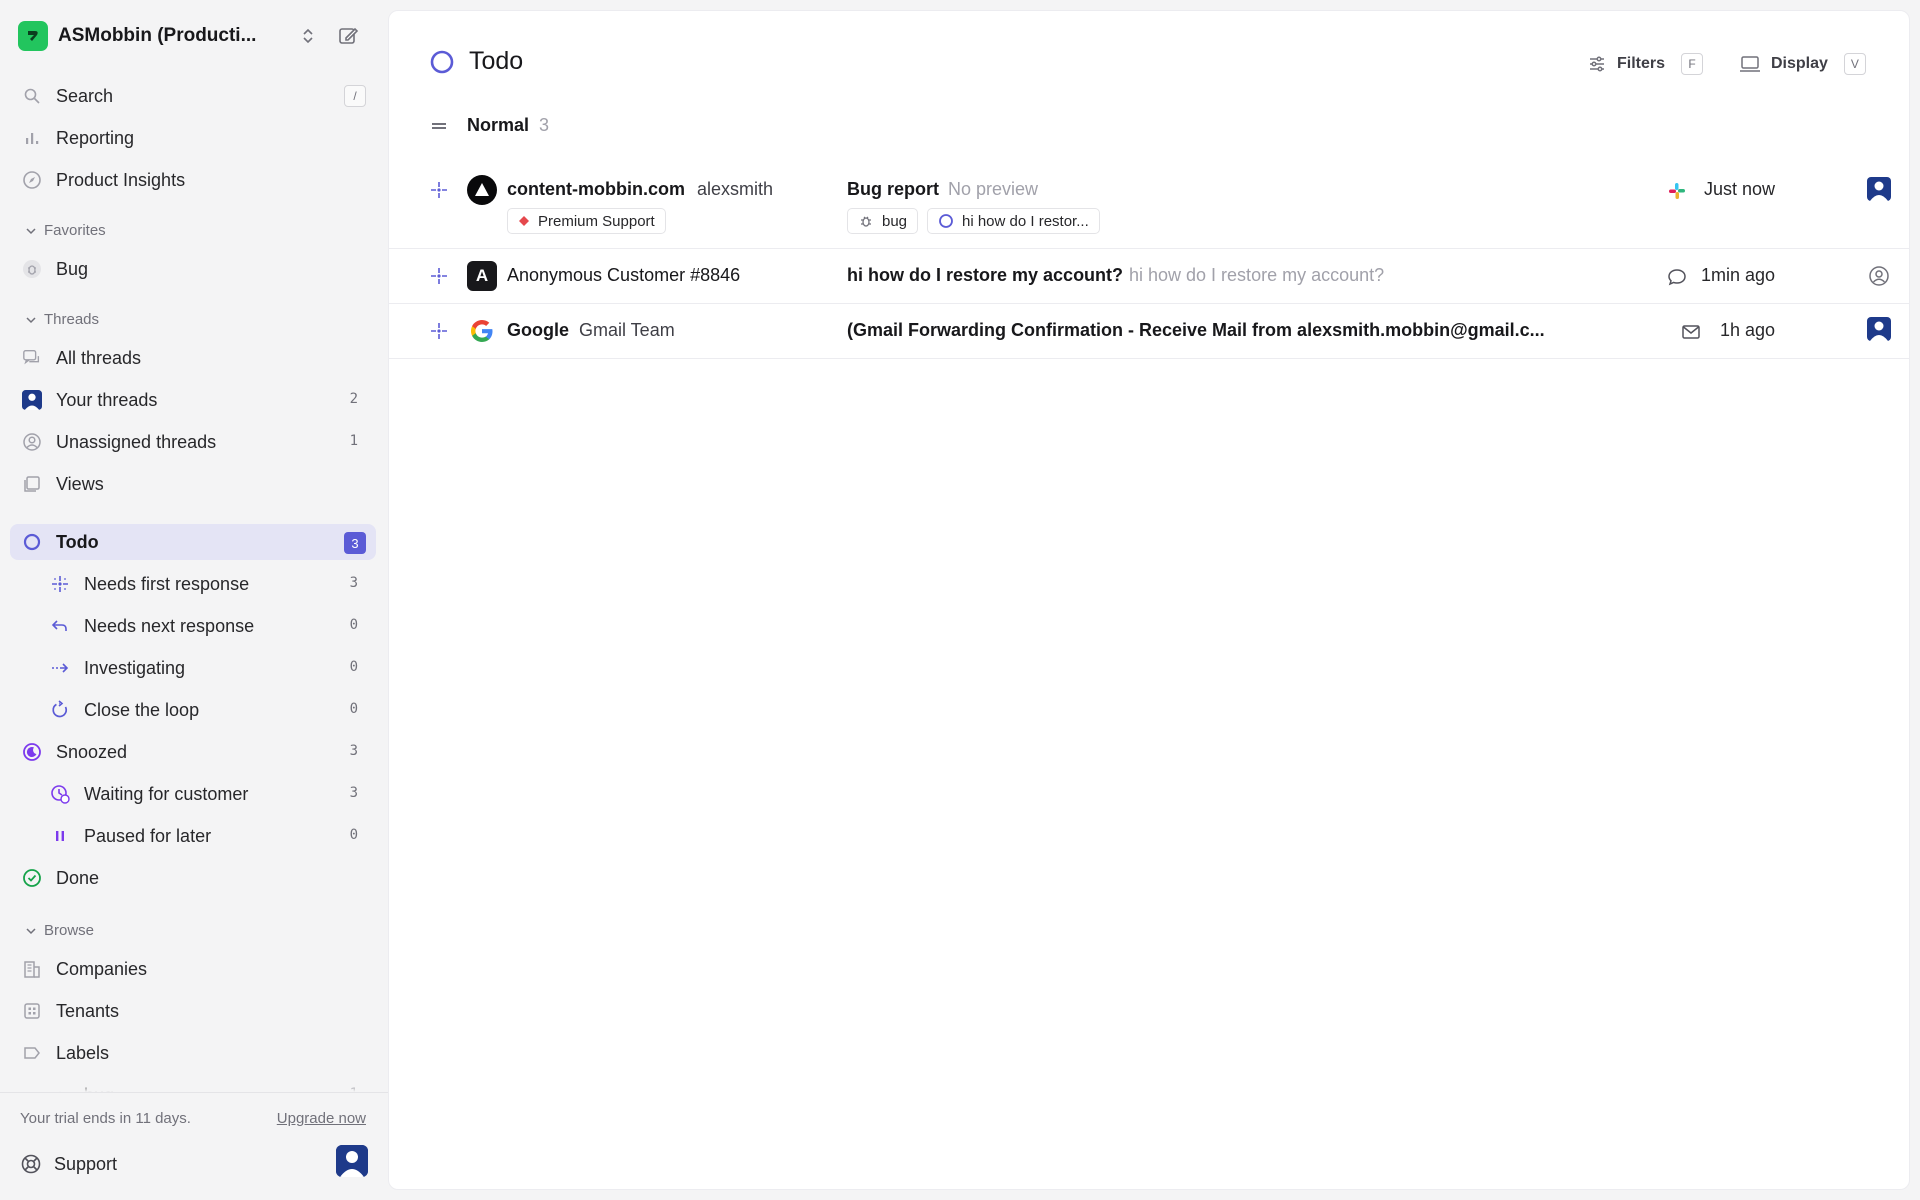 This screenshot has height=1200, width=1920. What do you see at coordinates (193, 400) in the screenshot?
I see `sidebar-item-your-threads: Your threads 2` at bounding box center [193, 400].